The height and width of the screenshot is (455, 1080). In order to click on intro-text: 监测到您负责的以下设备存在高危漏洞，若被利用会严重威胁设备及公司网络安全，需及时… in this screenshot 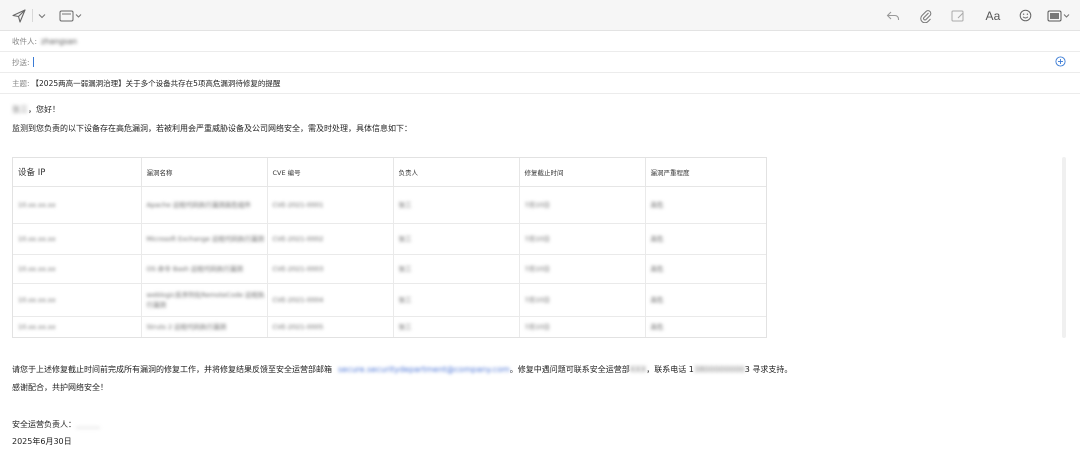, I will do `click(212, 128)`.